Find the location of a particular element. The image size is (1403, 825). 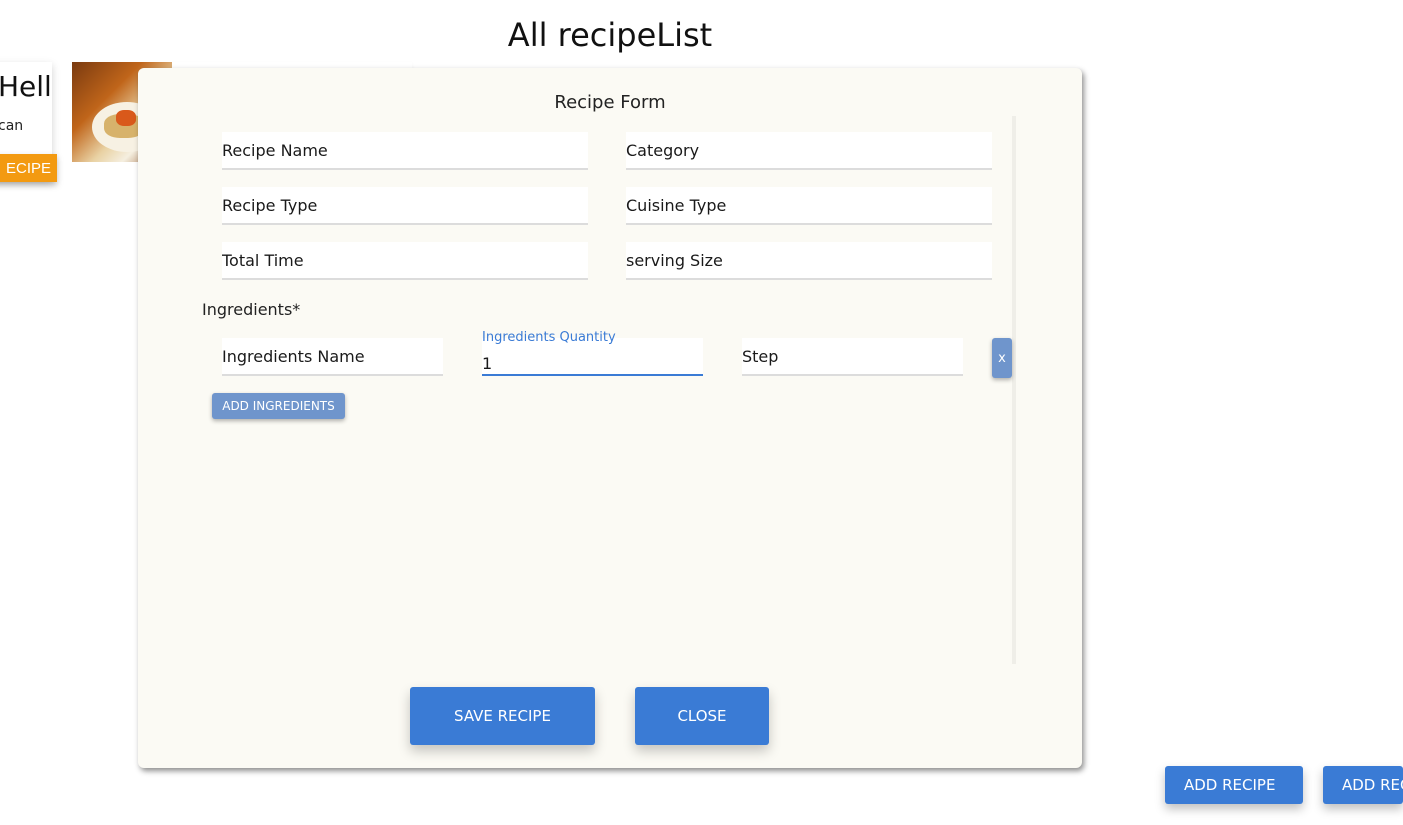

ingredient-name-input is located at coordinates (332, 356).